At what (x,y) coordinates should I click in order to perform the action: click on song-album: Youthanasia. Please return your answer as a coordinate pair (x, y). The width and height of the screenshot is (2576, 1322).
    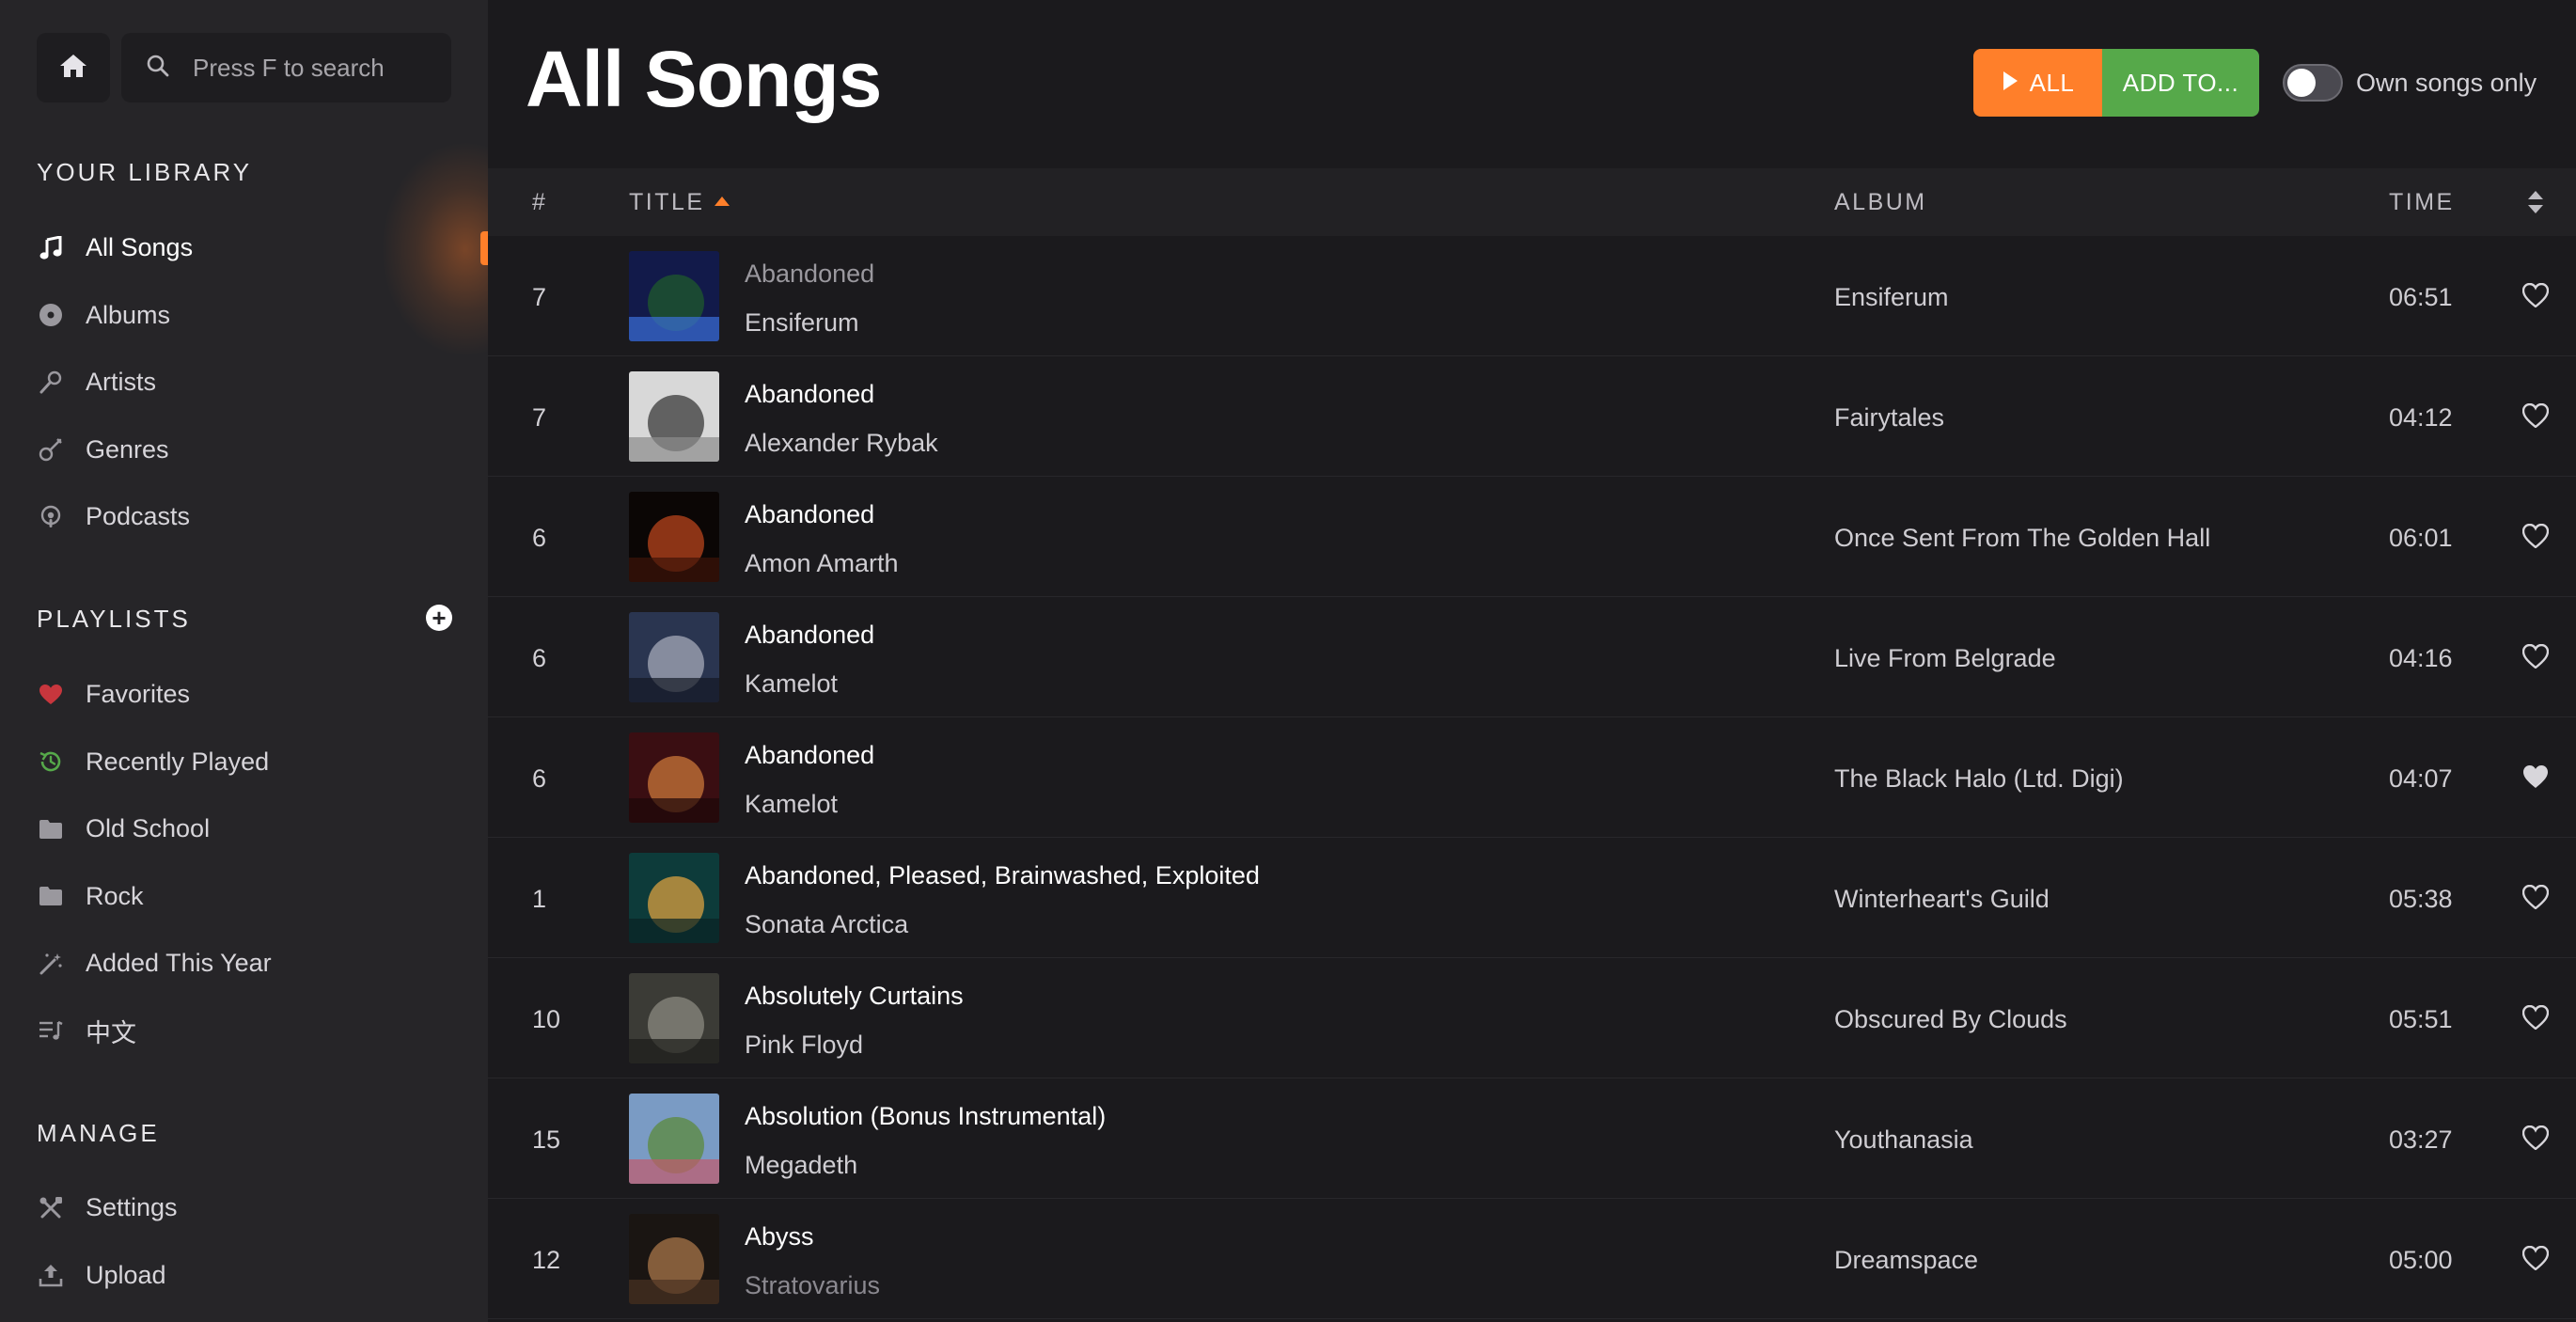
    Looking at the image, I should click on (1904, 1140).